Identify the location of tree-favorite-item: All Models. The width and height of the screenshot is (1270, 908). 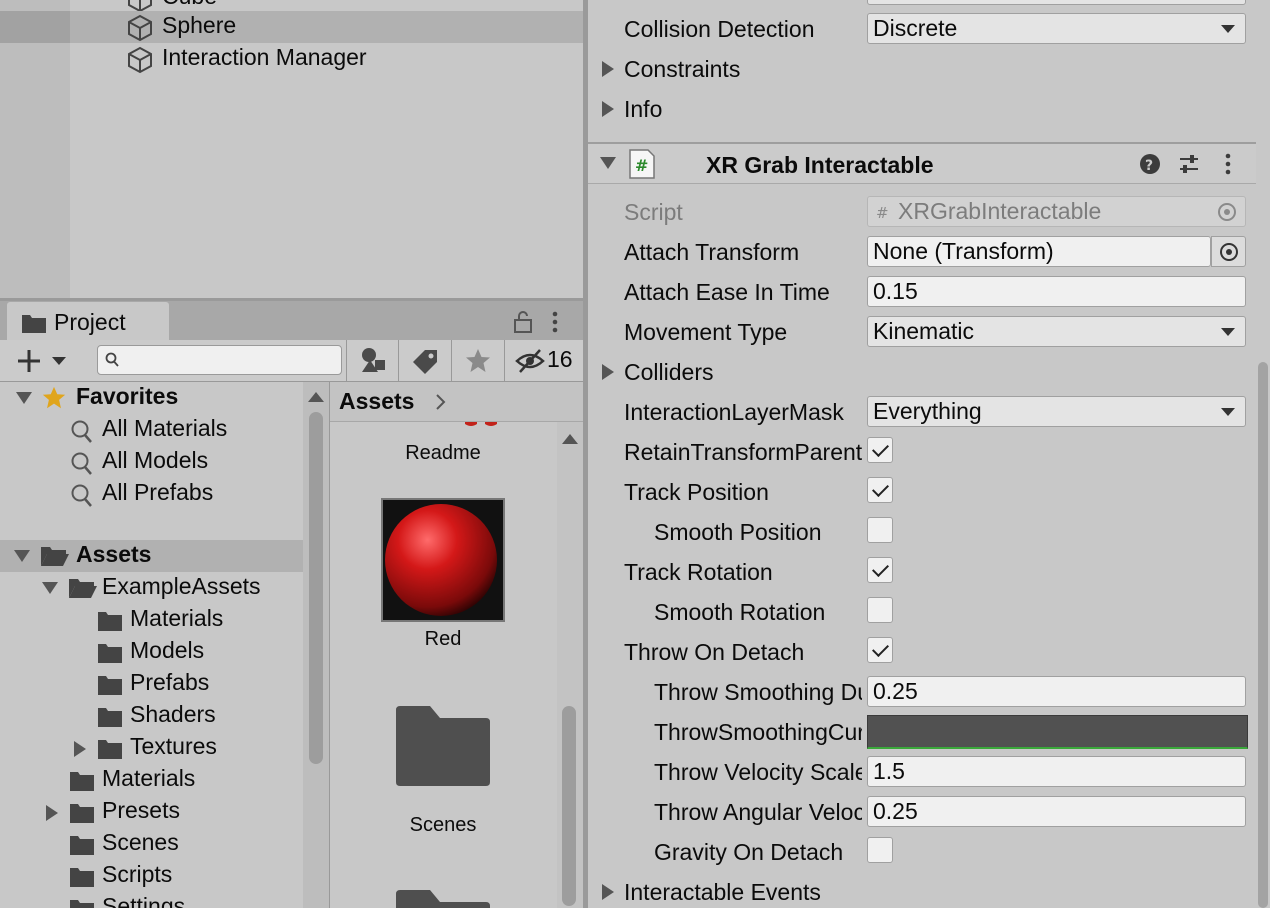
(151, 462).